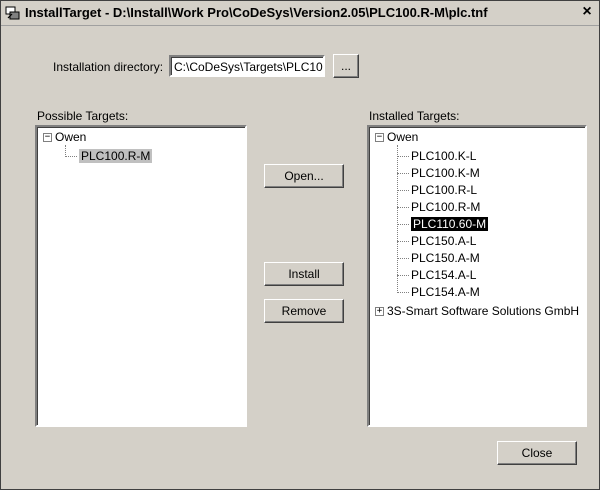  Describe the element at coordinates (444, 190) in the screenshot. I see `tree-node-target: PLC100.R-L` at that location.